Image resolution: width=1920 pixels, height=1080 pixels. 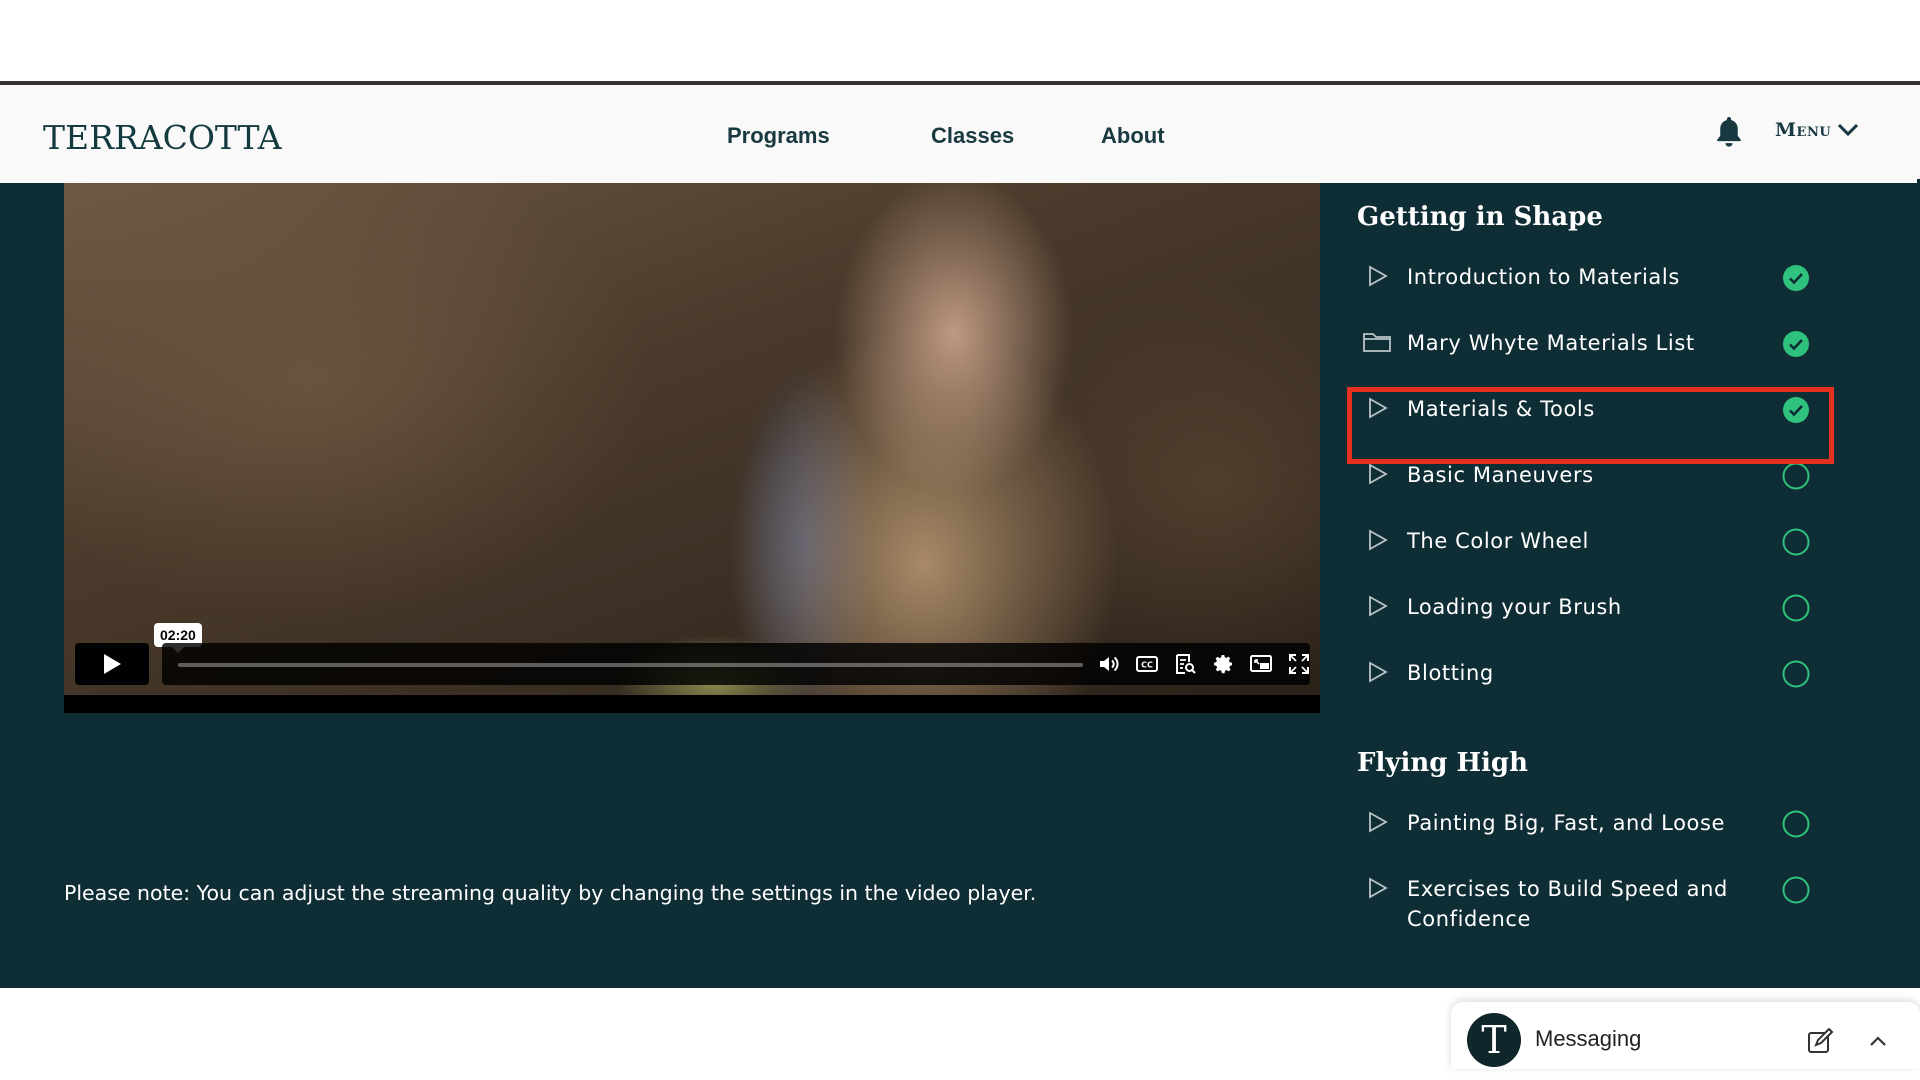 I want to click on play-button, so click(x=112, y=664).